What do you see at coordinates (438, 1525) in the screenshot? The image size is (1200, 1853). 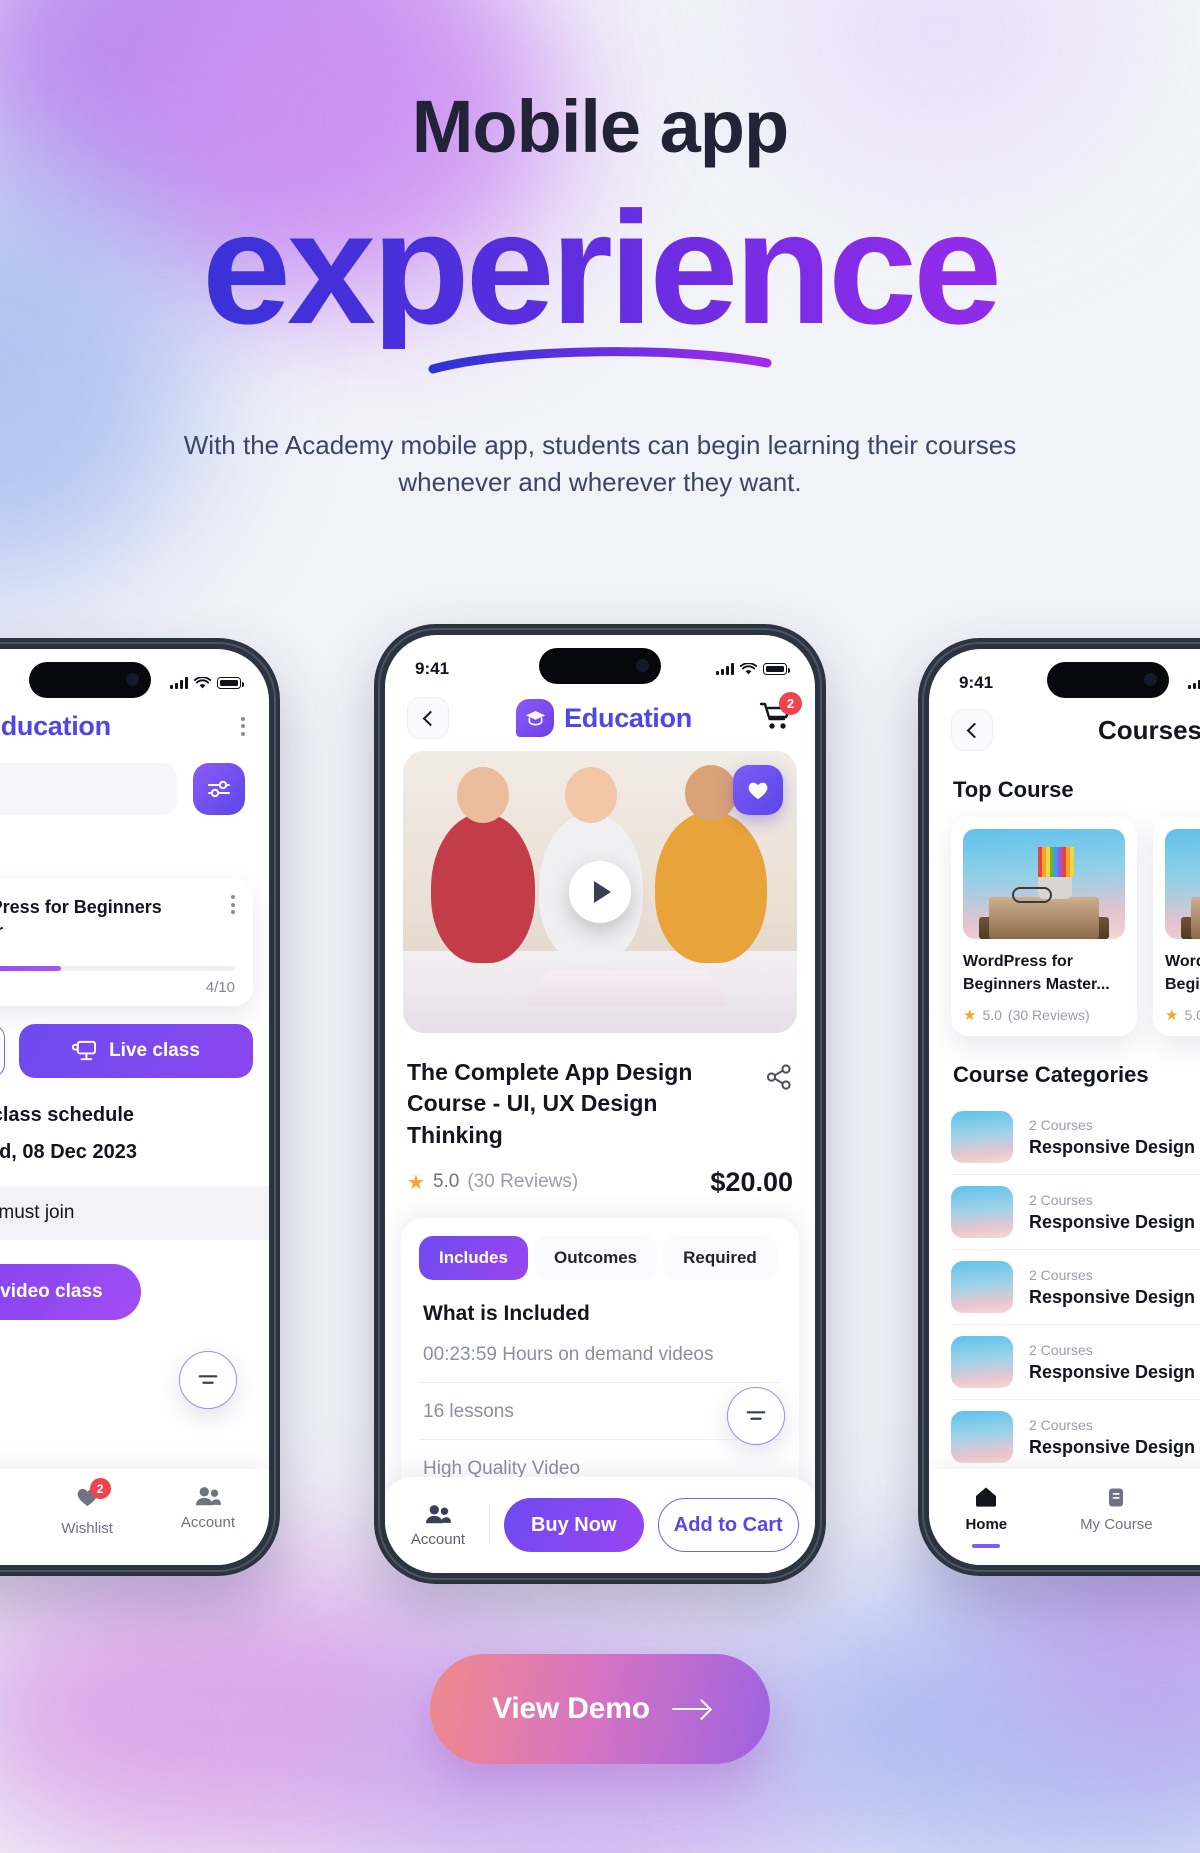 I see `account-button: Account` at bounding box center [438, 1525].